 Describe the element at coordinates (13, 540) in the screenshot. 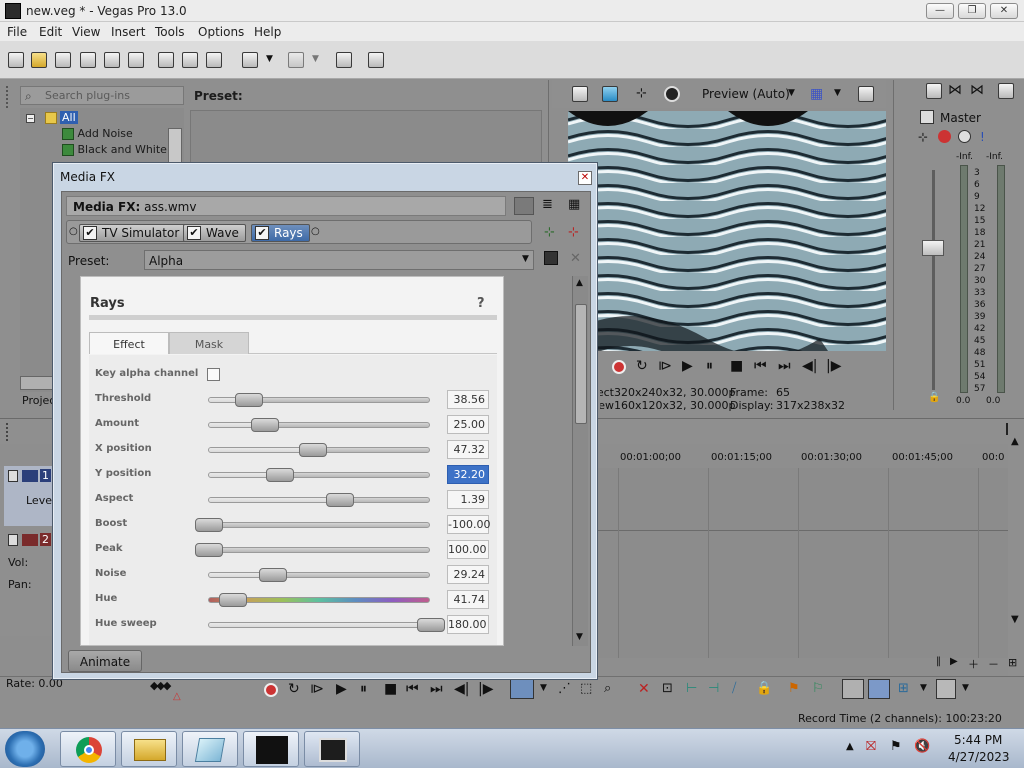

I see `track-collapse-icon` at that location.